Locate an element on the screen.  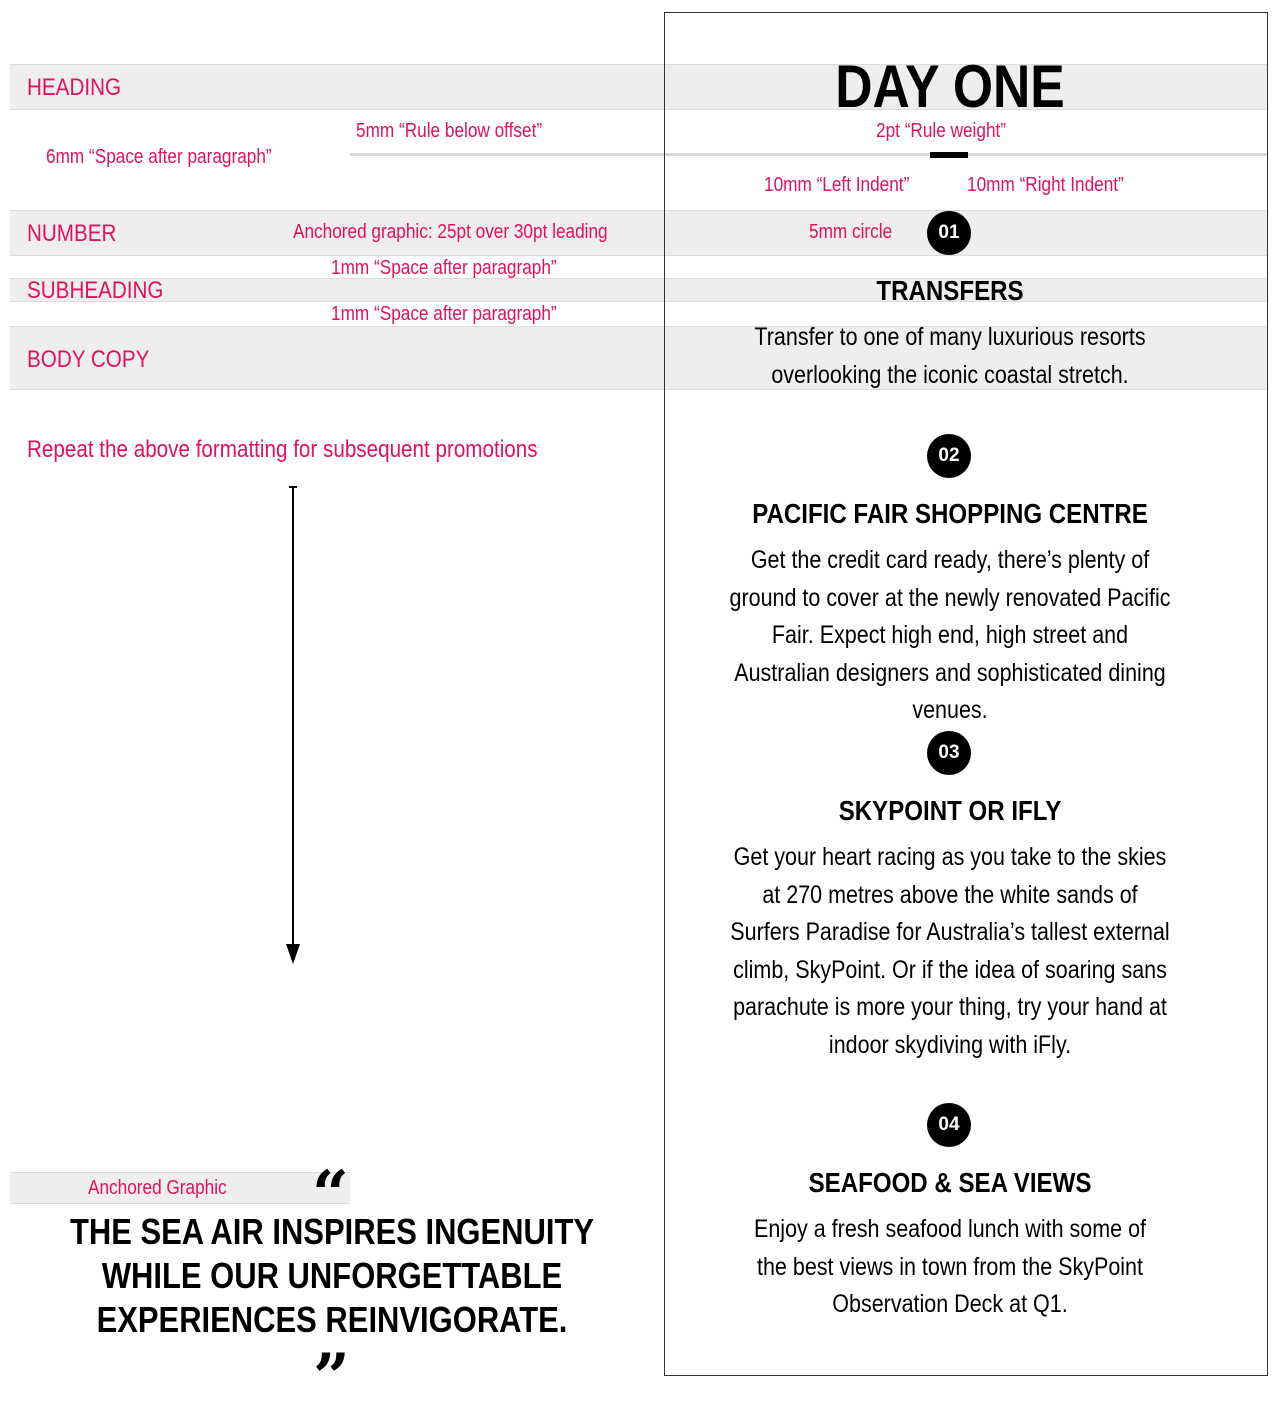
number-circle: 02 is located at coordinates (949, 456).